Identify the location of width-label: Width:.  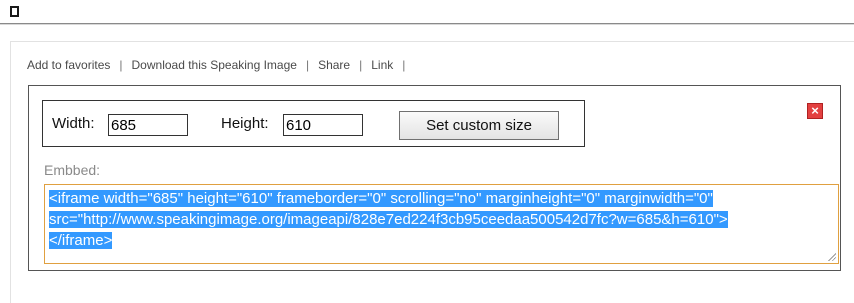
(73, 123).